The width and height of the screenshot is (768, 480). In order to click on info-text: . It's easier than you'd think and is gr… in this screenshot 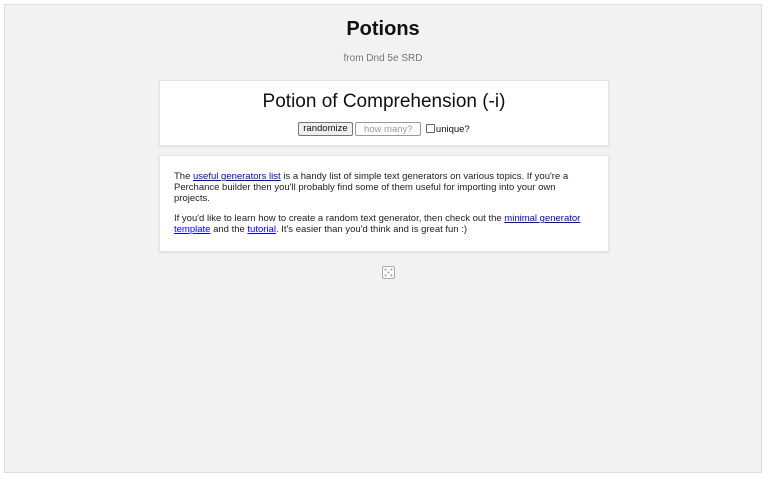, I will do `click(371, 229)`.